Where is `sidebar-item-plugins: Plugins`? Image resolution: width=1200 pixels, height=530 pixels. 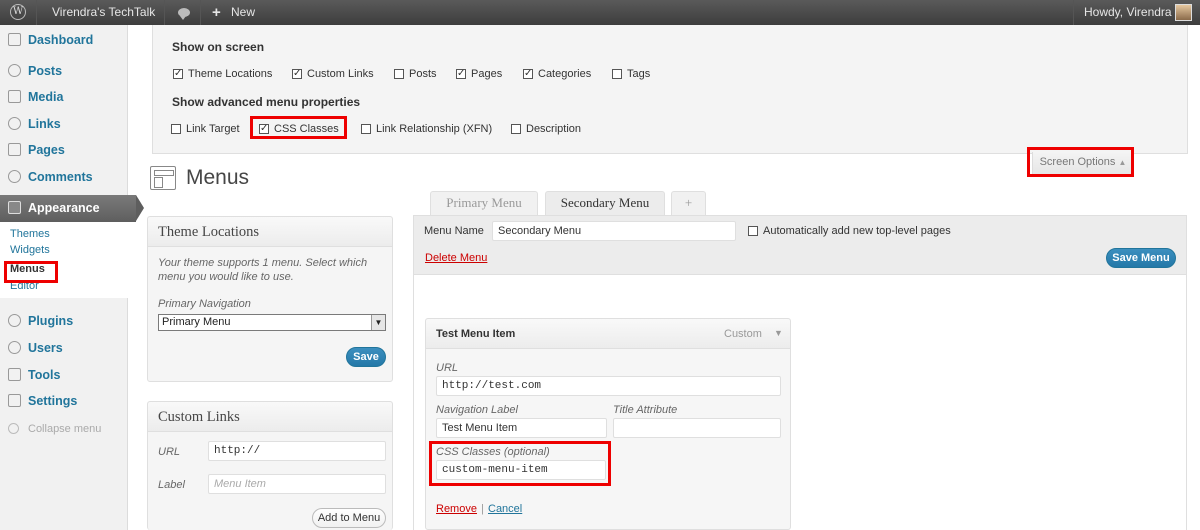
sidebar-item-plugins: Plugins is located at coordinates (64, 321).